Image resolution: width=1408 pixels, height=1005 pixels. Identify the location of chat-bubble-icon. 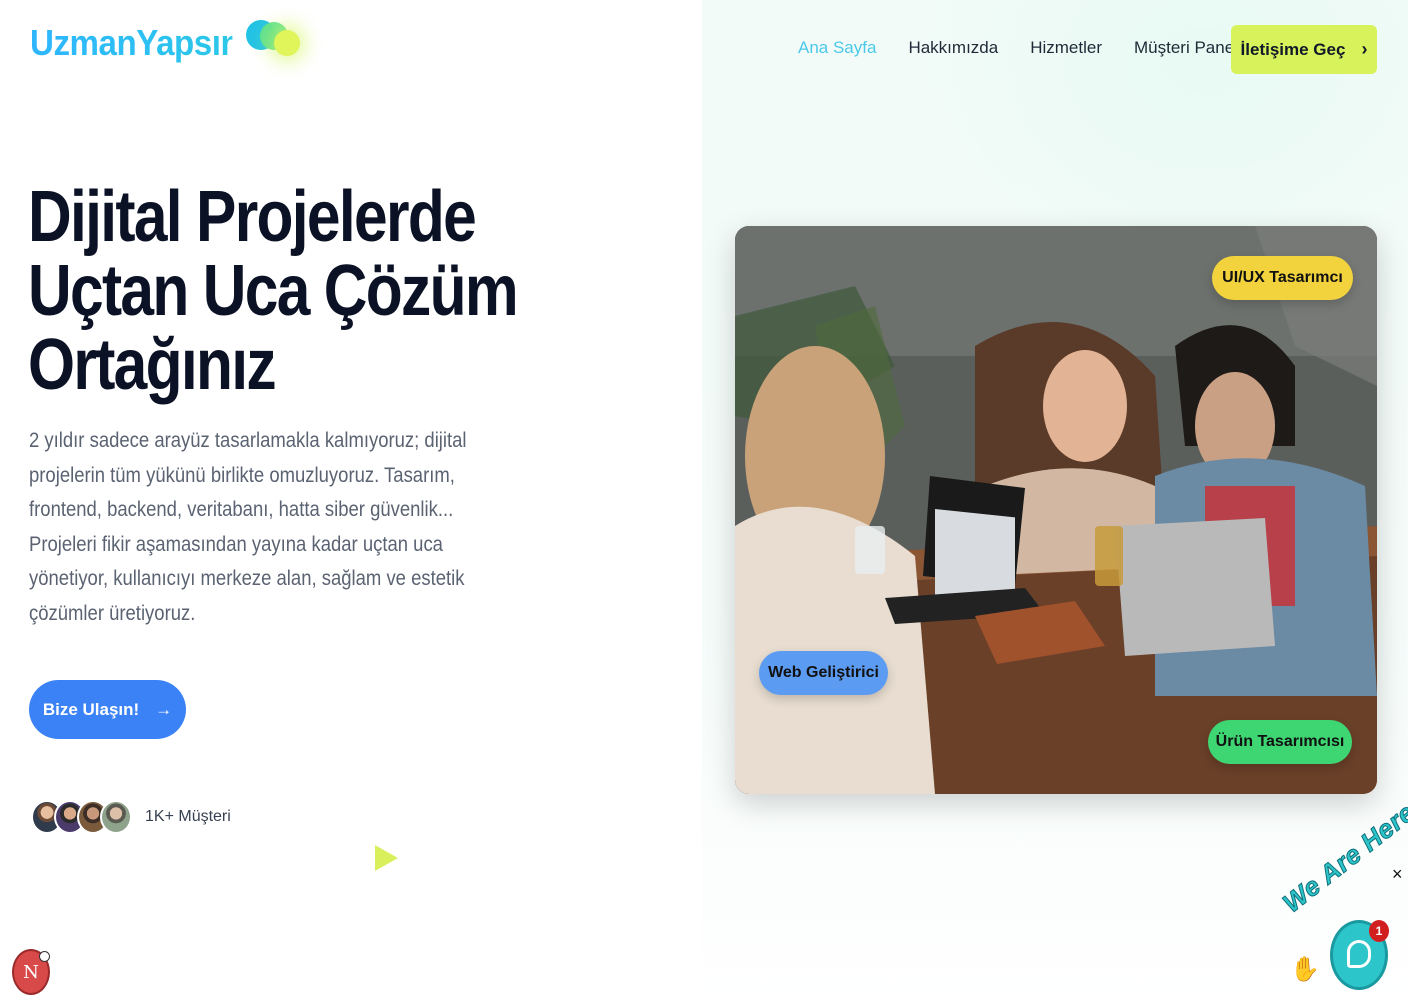
(1359, 954).